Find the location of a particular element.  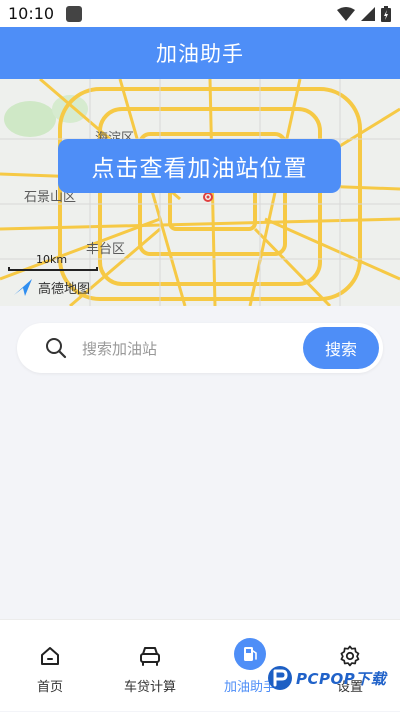

view-gas-stations-button: 点击查看加油站位置 is located at coordinates (199, 166).